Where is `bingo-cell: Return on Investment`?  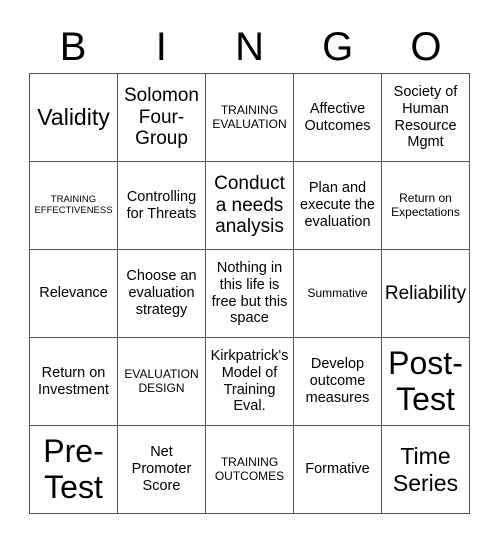 bingo-cell: Return on Investment is located at coordinates (74, 382).